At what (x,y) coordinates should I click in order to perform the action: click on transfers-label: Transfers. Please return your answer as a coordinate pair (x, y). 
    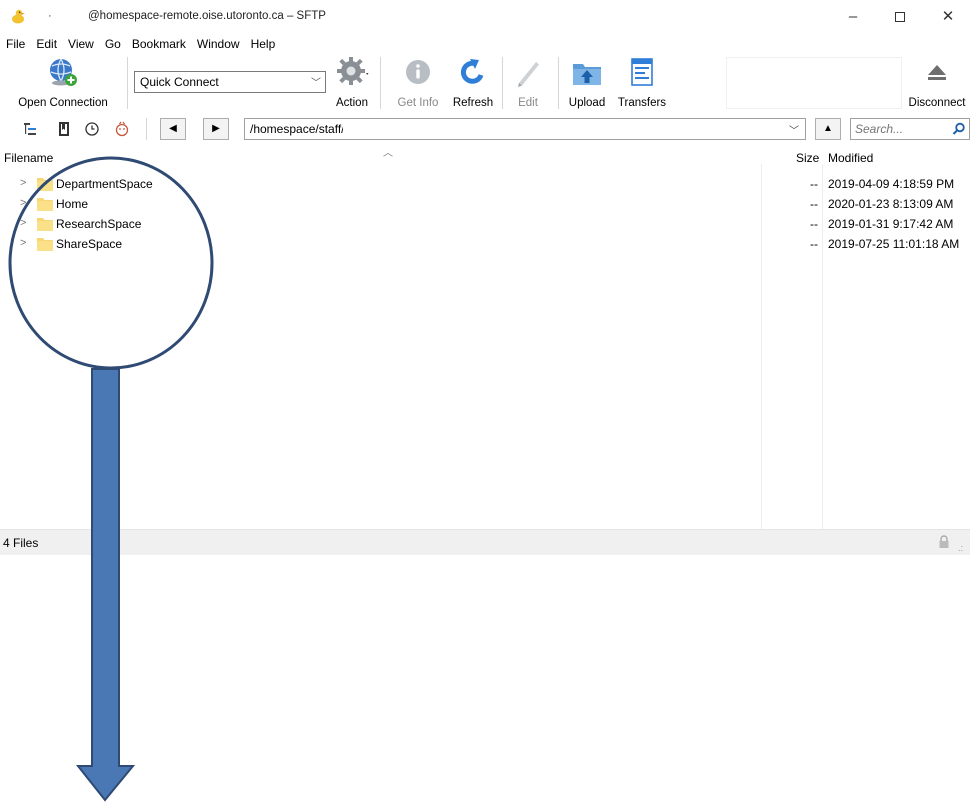
    Looking at the image, I should click on (642, 103).